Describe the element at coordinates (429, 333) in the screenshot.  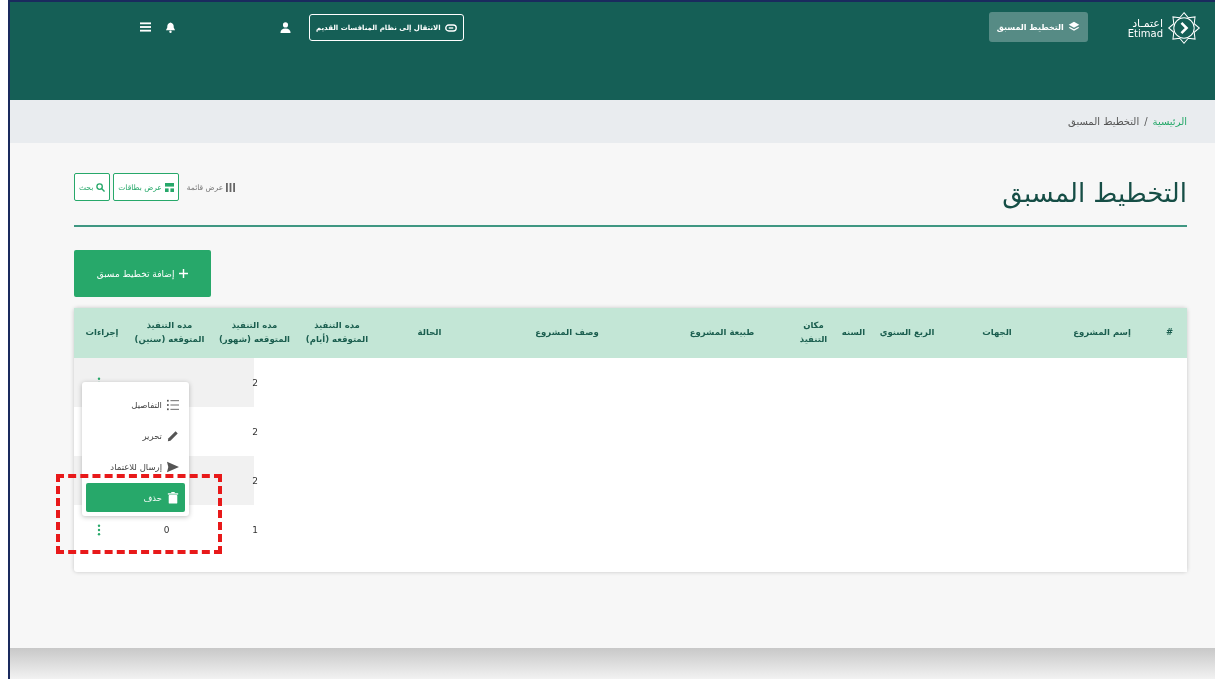
I see `column-header: الحالة` at that location.